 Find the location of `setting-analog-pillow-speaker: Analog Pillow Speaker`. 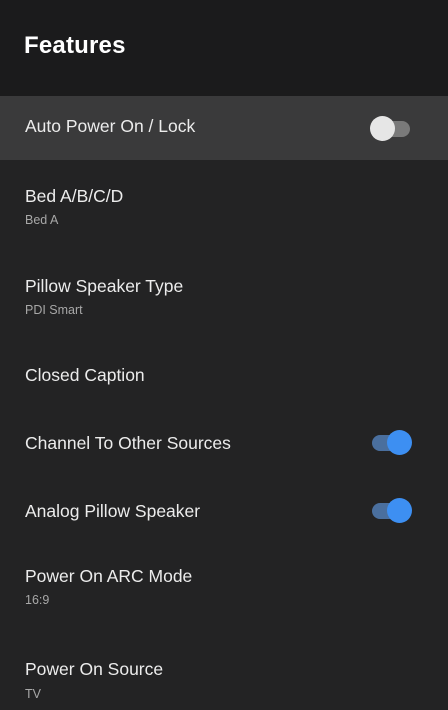

setting-analog-pillow-speaker: Analog Pillow Speaker is located at coordinates (224, 507).